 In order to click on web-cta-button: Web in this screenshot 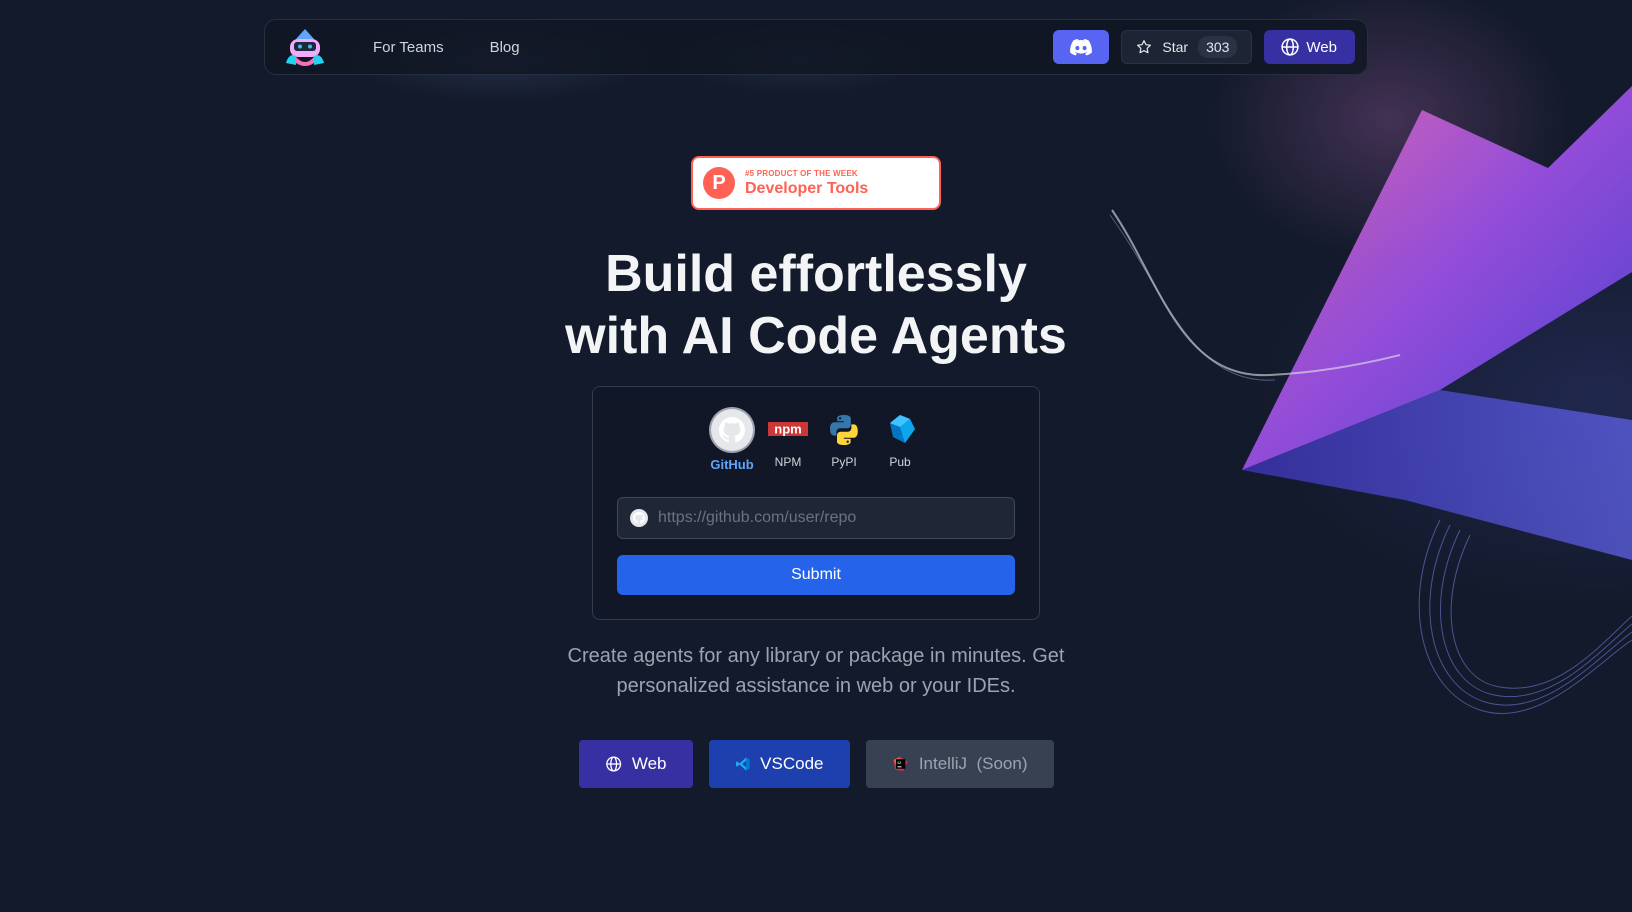, I will do `click(635, 764)`.